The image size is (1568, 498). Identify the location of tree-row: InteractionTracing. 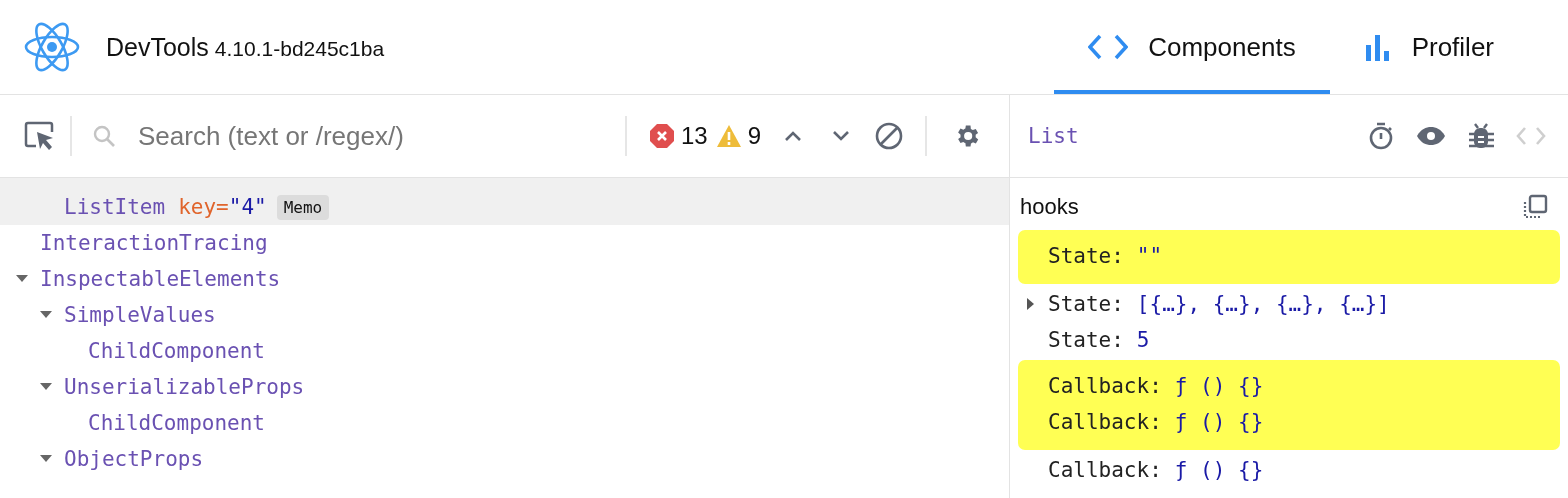
(504, 243).